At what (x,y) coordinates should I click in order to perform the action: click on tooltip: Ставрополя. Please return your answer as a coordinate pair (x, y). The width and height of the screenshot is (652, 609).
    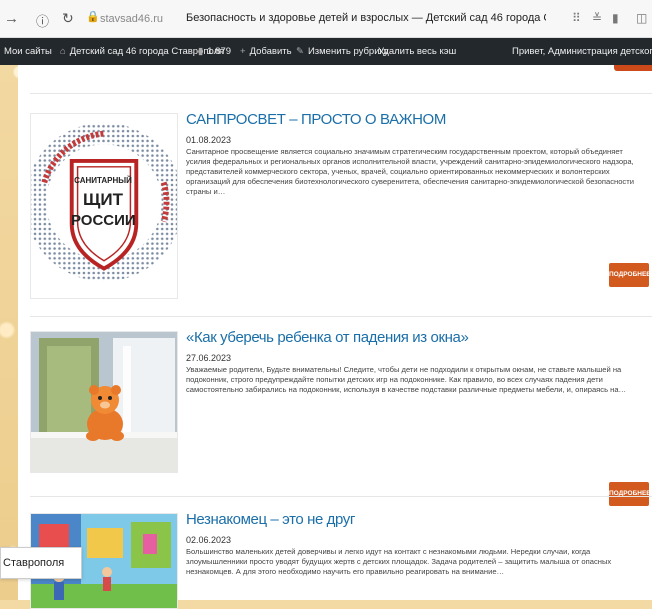
    Looking at the image, I should click on (41, 563).